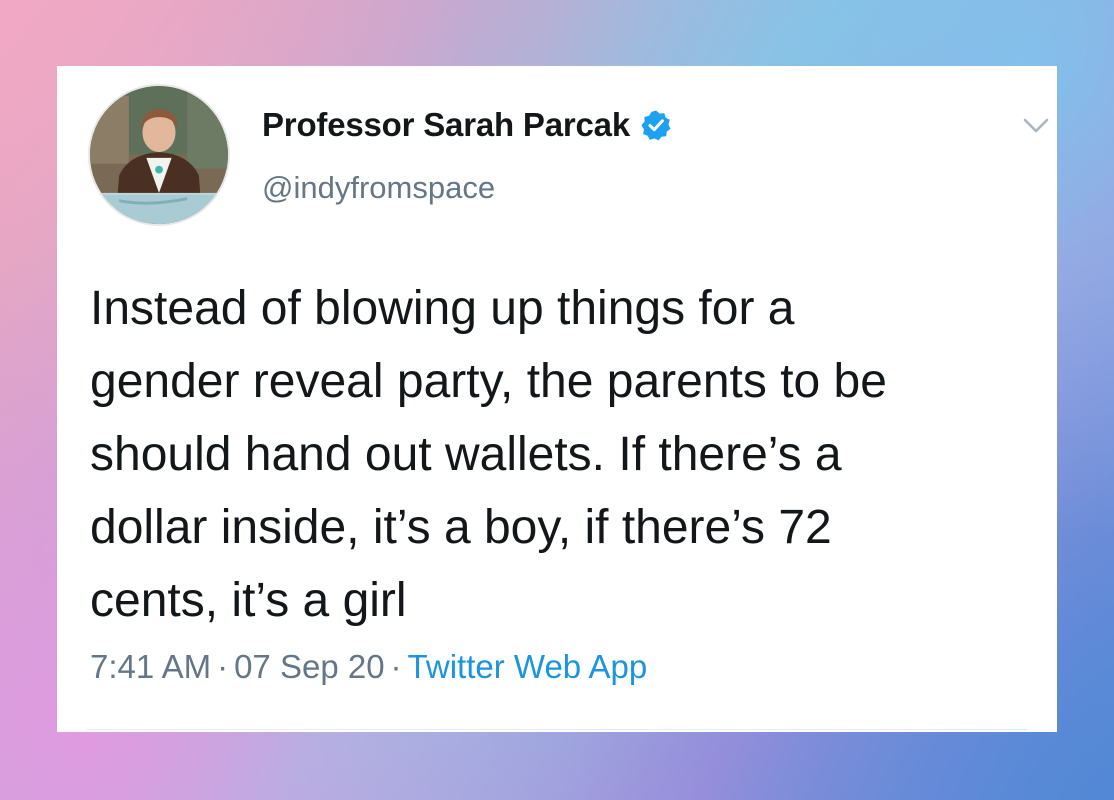 This screenshot has height=800, width=1114. What do you see at coordinates (446, 125) in the screenshot?
I see `author-display-name: Professor Sarah Parcak` at bounding box center [446, 125].